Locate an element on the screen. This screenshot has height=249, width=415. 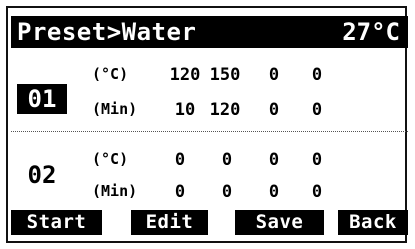
preset-02-time-step-4: 0 is located at coordinates (317, 192).